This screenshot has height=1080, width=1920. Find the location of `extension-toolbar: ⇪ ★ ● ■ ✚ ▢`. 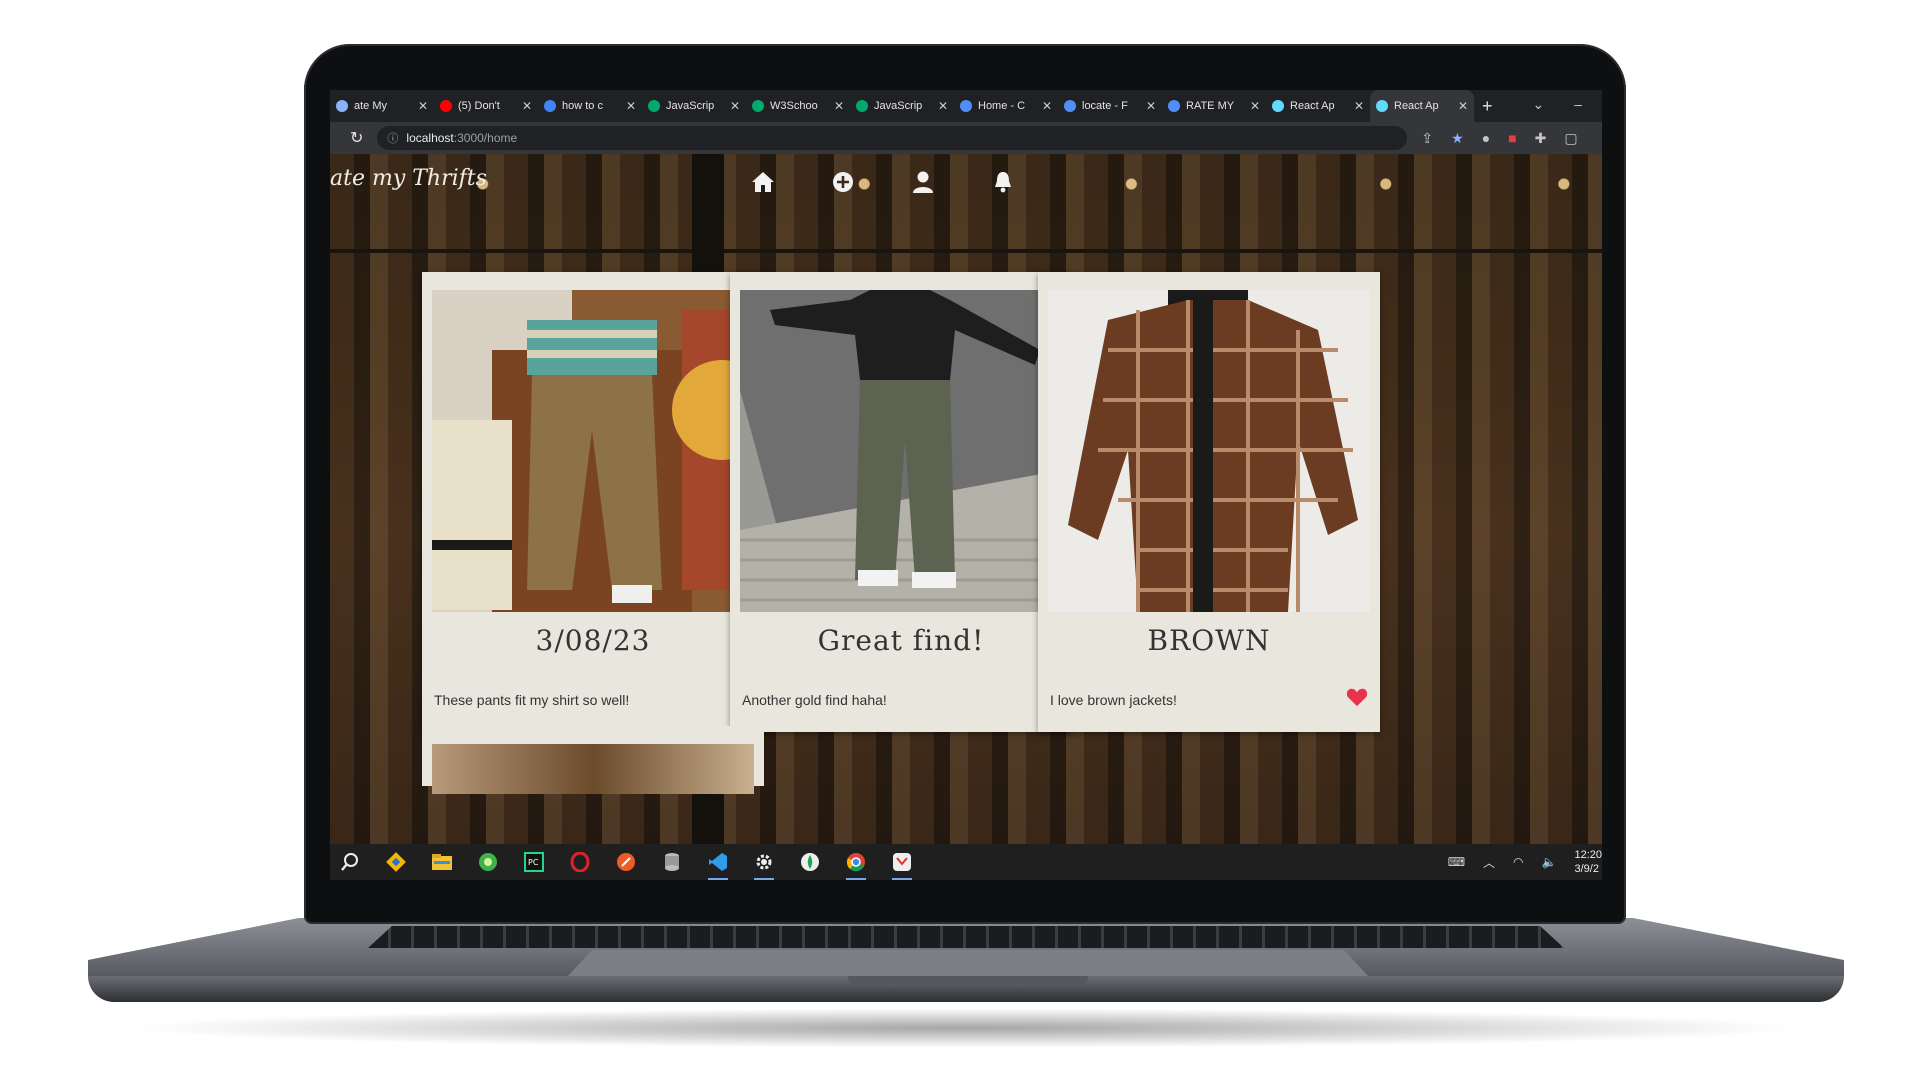

extension-toolbar: ⇪ ★ ● ■ ✚ ▢ is located at coordinates (1499, 138).